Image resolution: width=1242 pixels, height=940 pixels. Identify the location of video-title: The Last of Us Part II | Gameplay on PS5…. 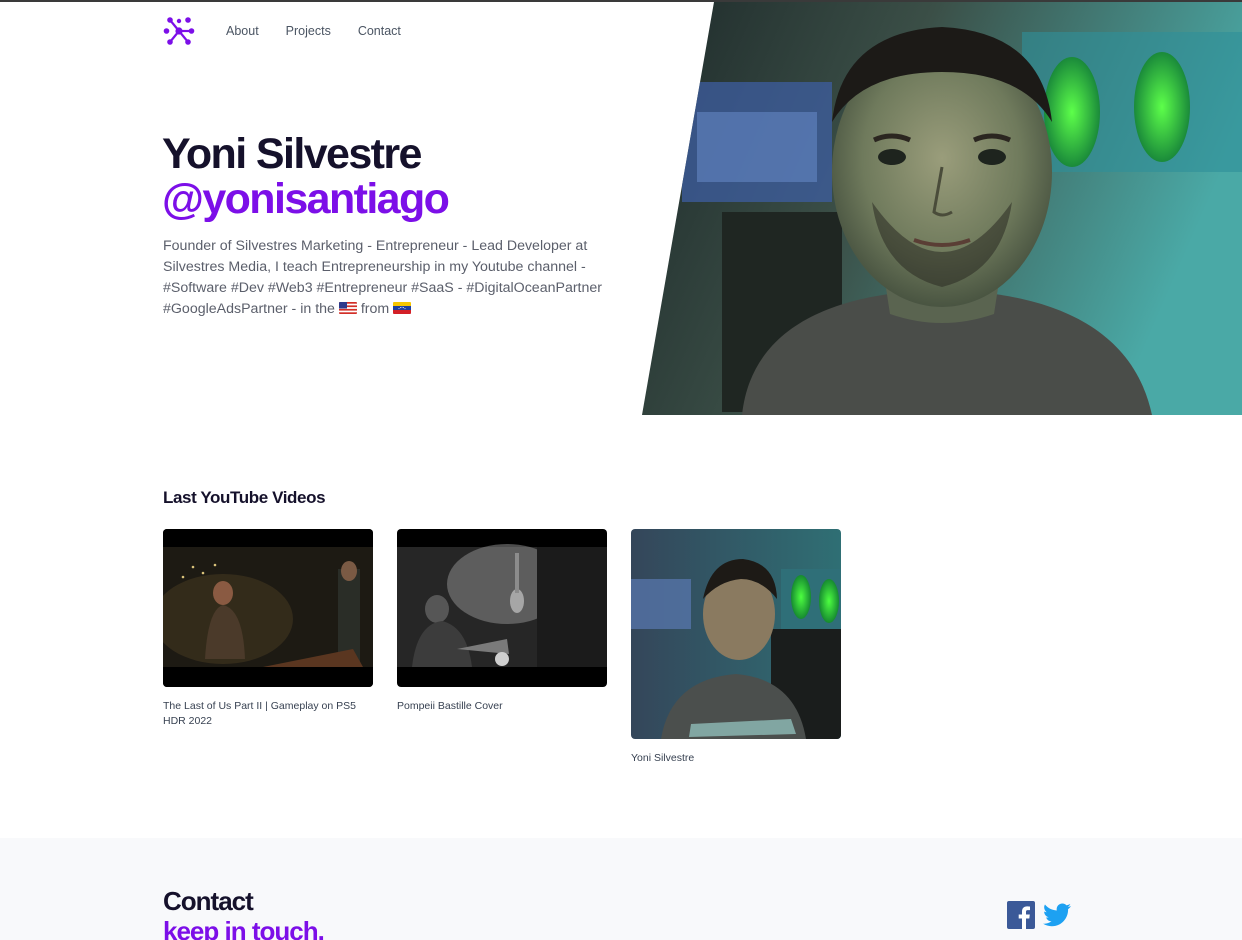
(265, 714).